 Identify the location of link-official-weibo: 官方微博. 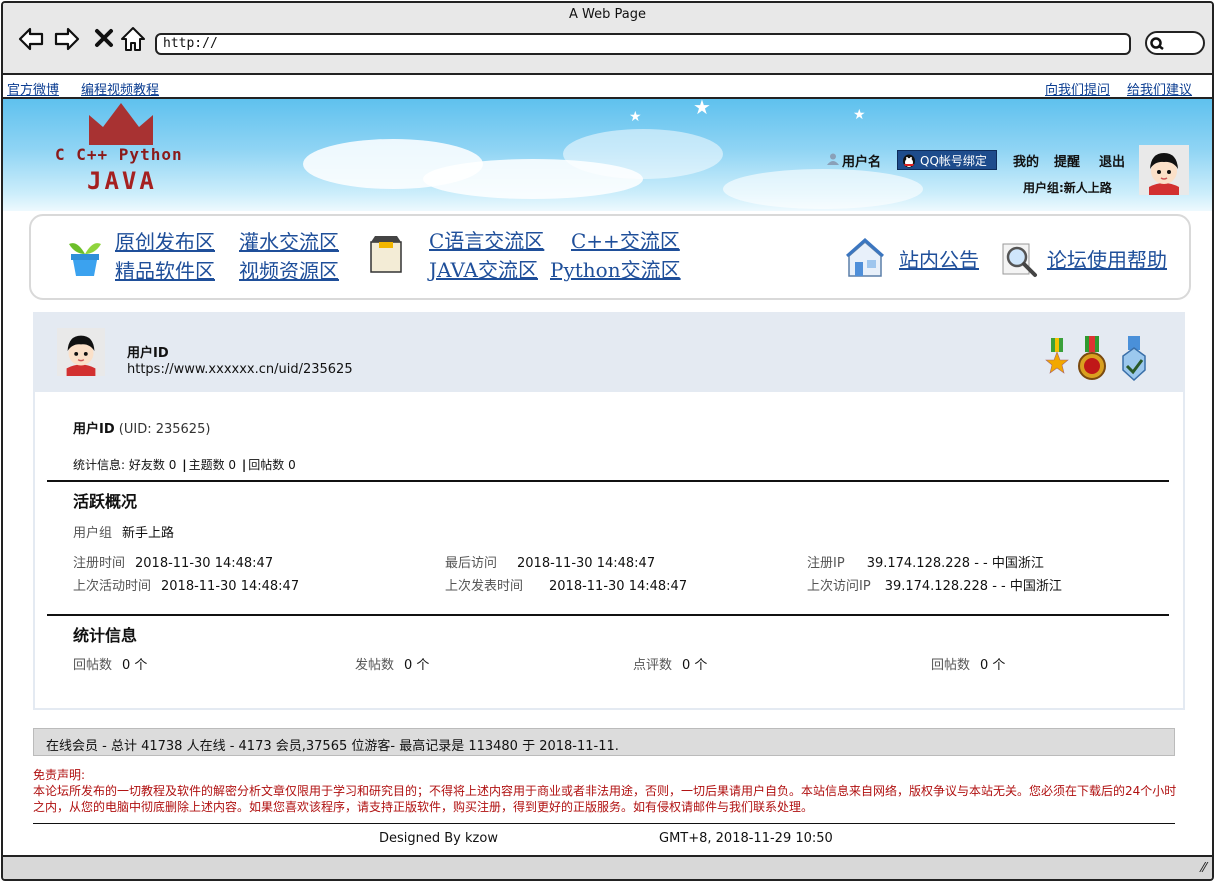
(33, 88).